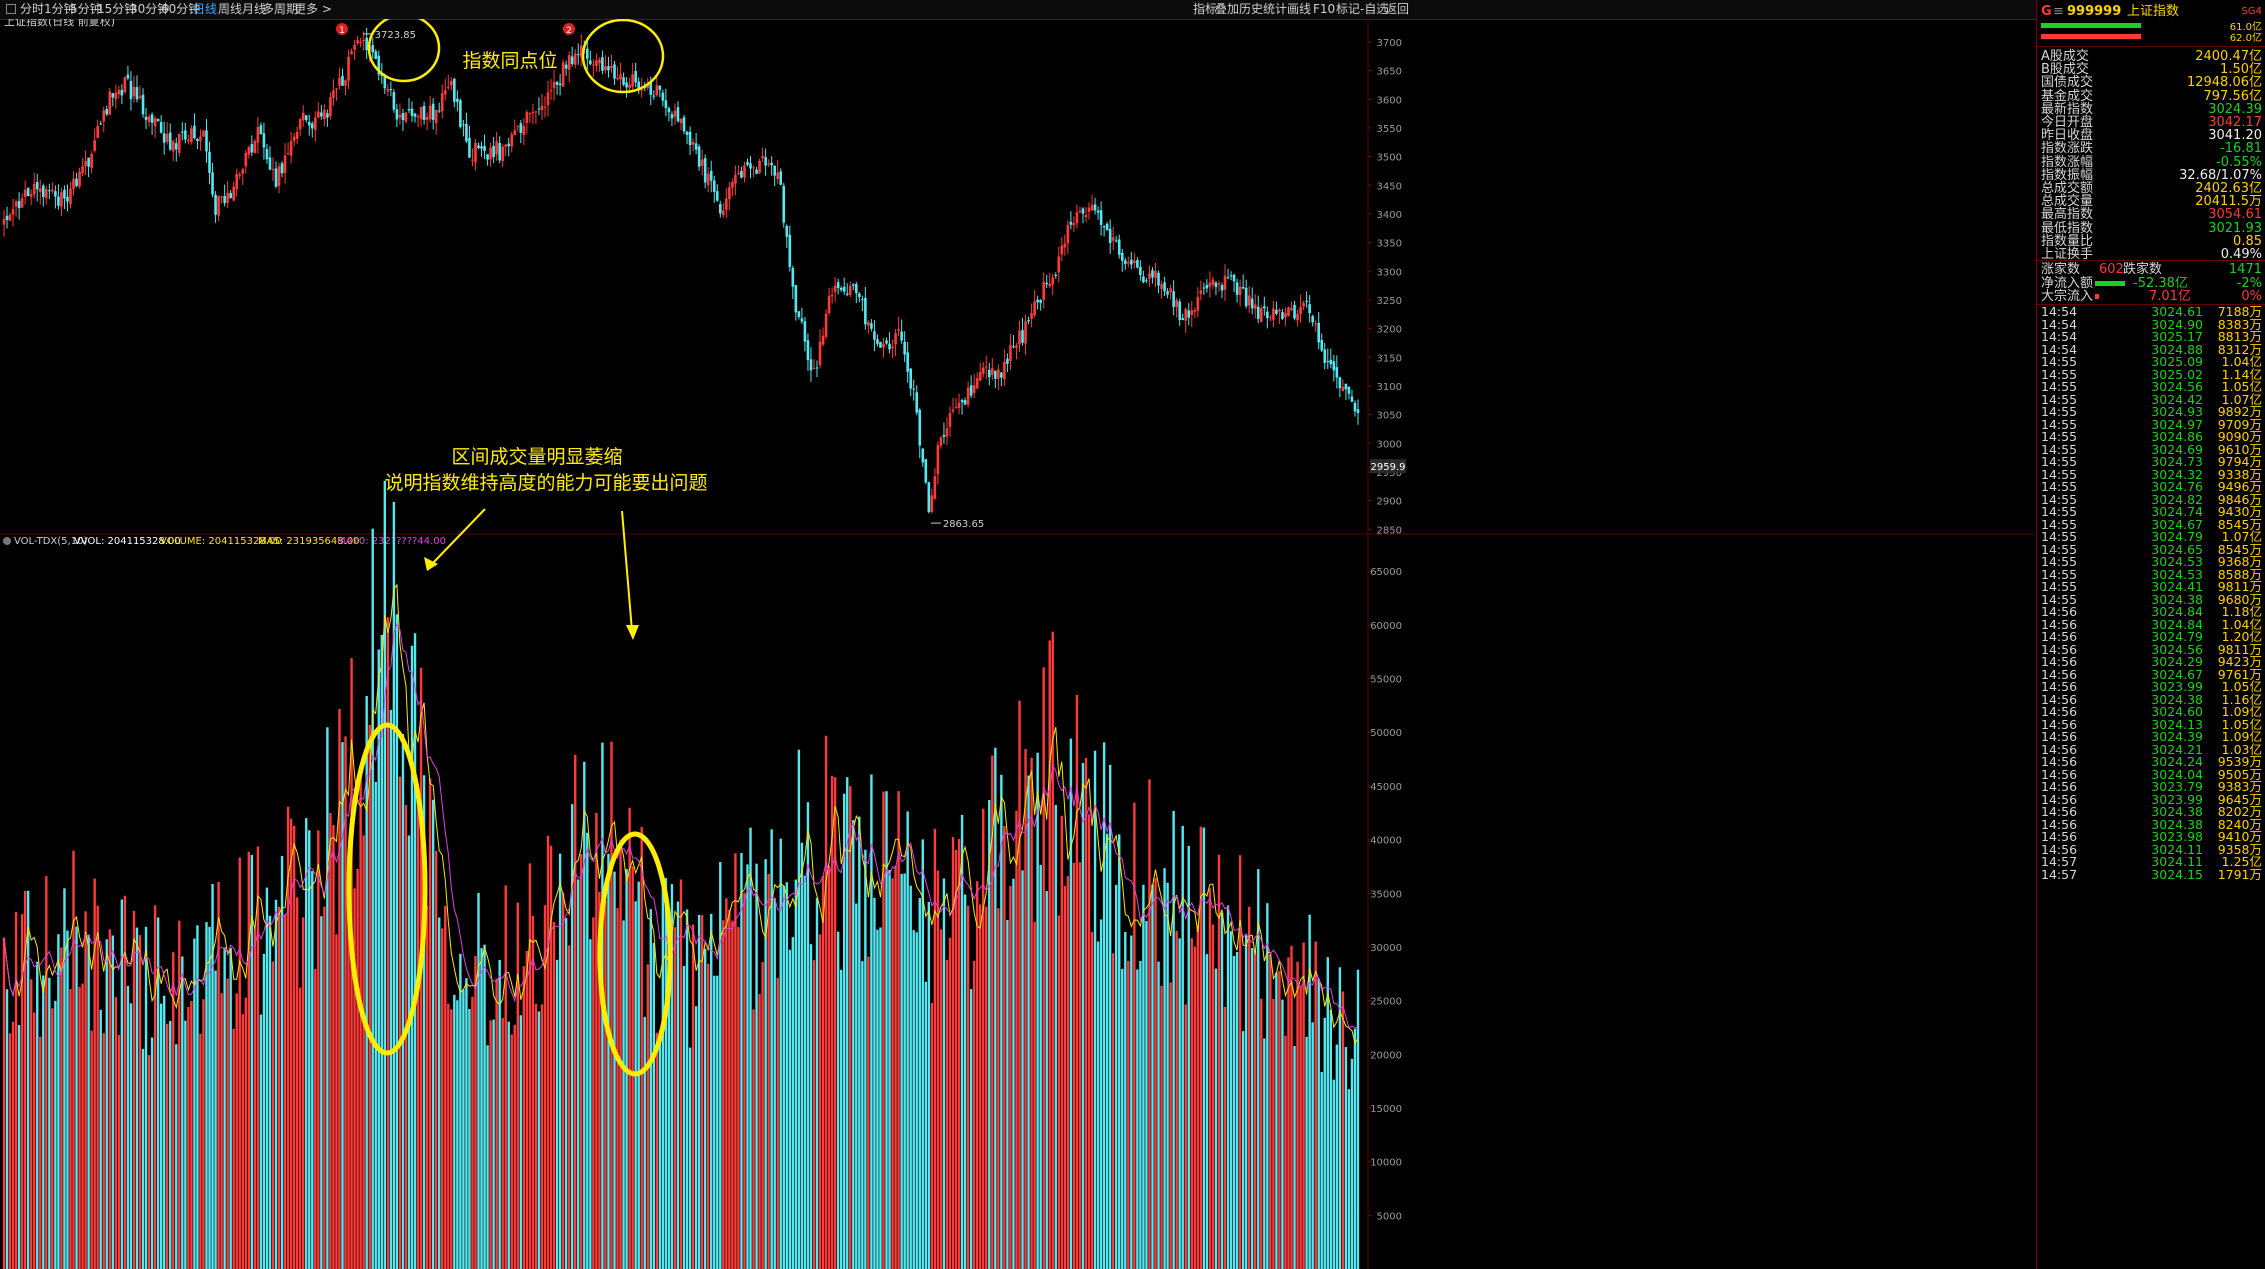 This screenshot has height=1269, width=2265. Describe the element at coordinates (1389, 444) in the screenshot. I see `price-axis-label-14: 3000` at that location.